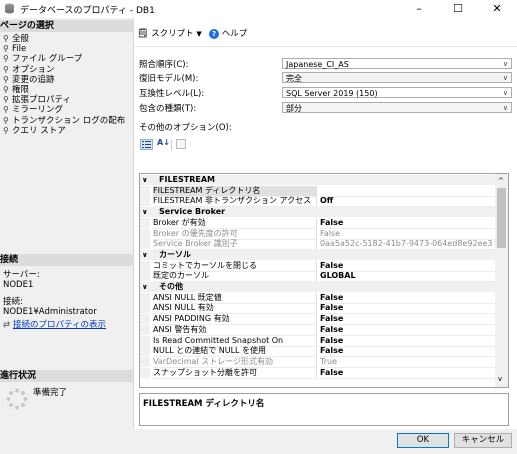 This screenshot has height=454, width=517. I want to click on minimize-button: –, so click(419, 9).